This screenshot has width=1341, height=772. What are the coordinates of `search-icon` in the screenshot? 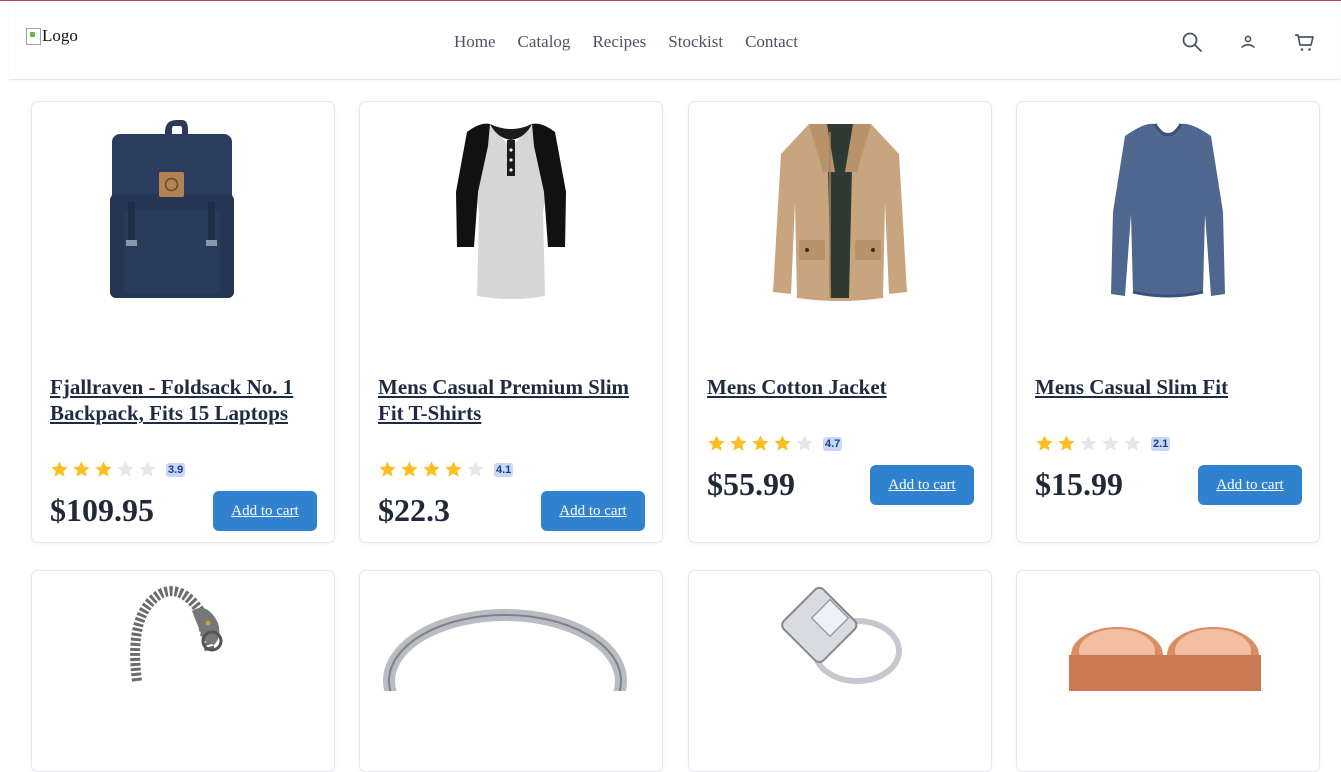 It's located at (1192, 42).